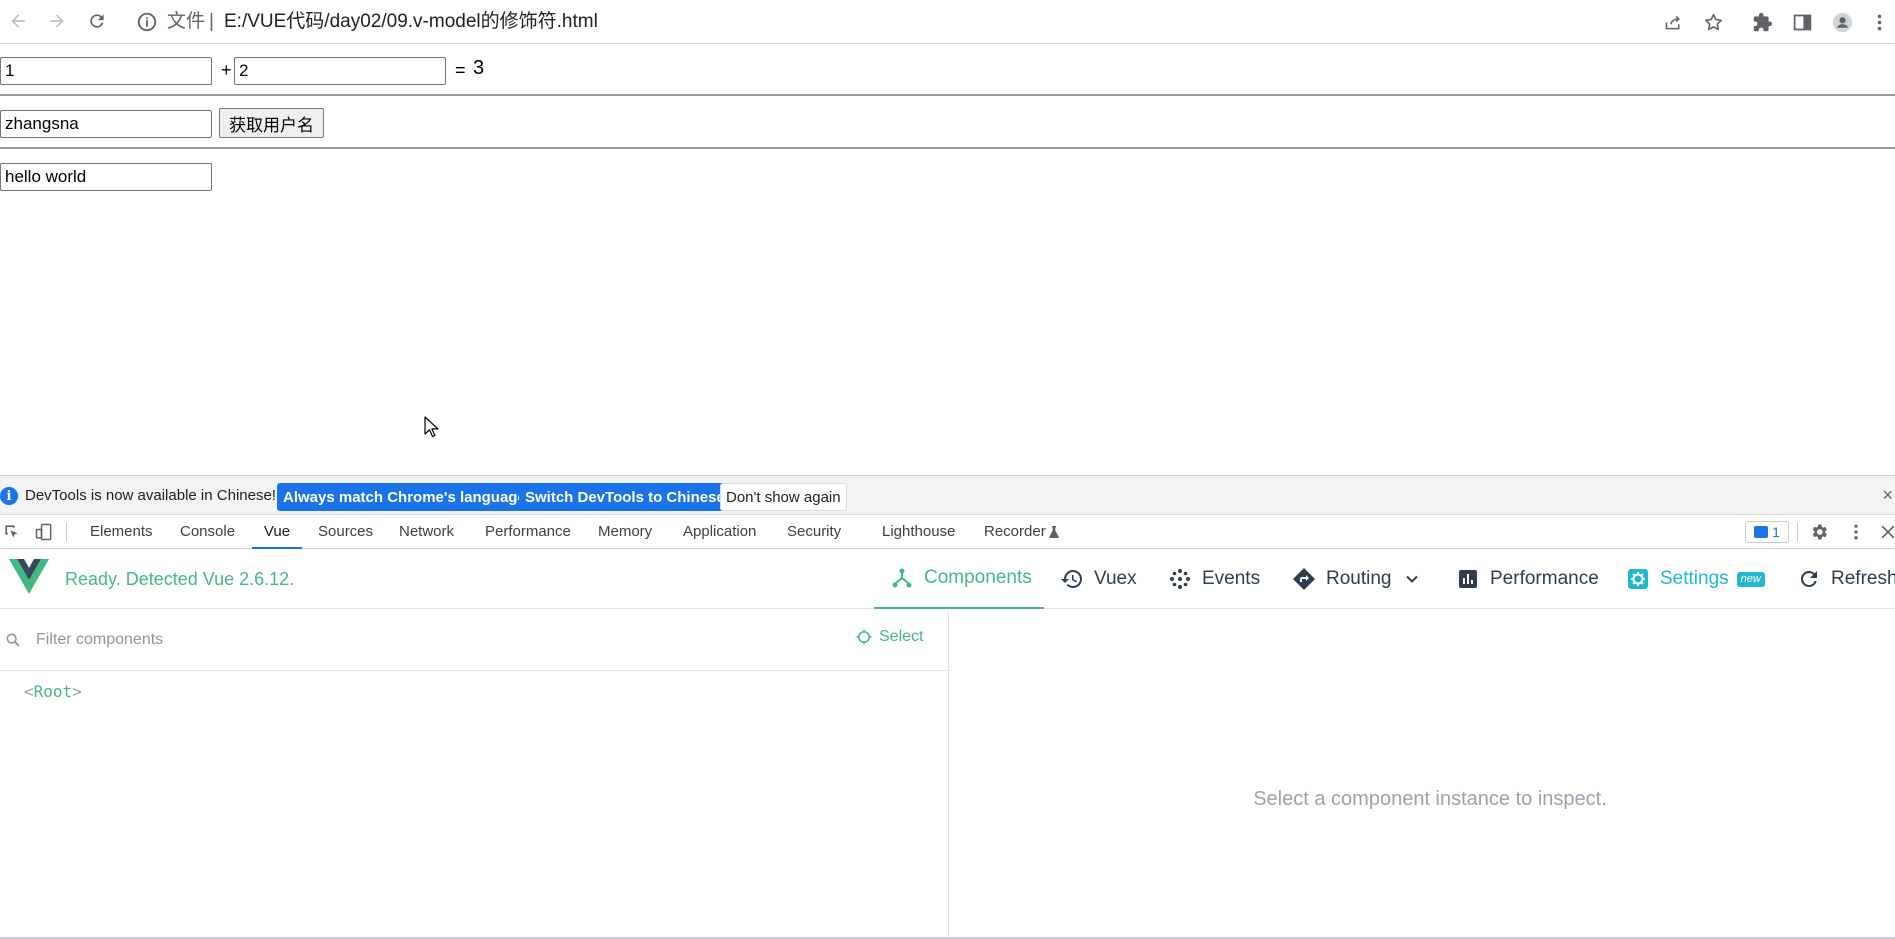  I want to click on dont-show-again-button: Don't show again, so click(783, 497).